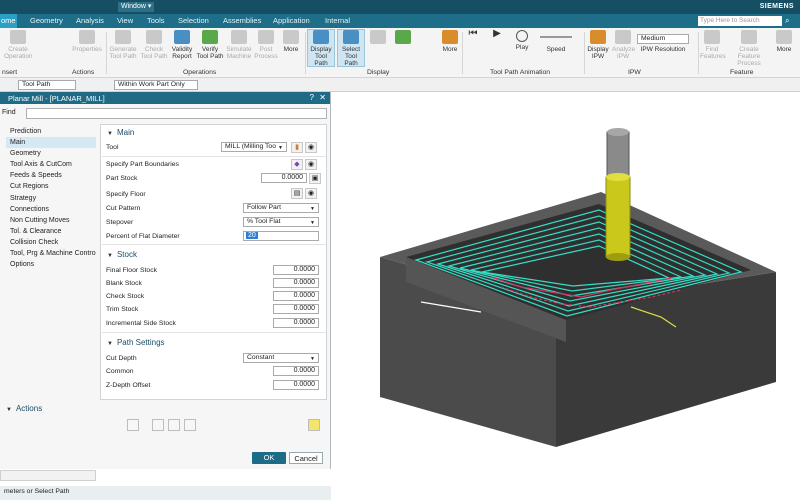 The width and height of the screenshot is (800, 500). Describe the element at coordinates (266, 37) in the screenshot. I see `post-process-icon` at that location.